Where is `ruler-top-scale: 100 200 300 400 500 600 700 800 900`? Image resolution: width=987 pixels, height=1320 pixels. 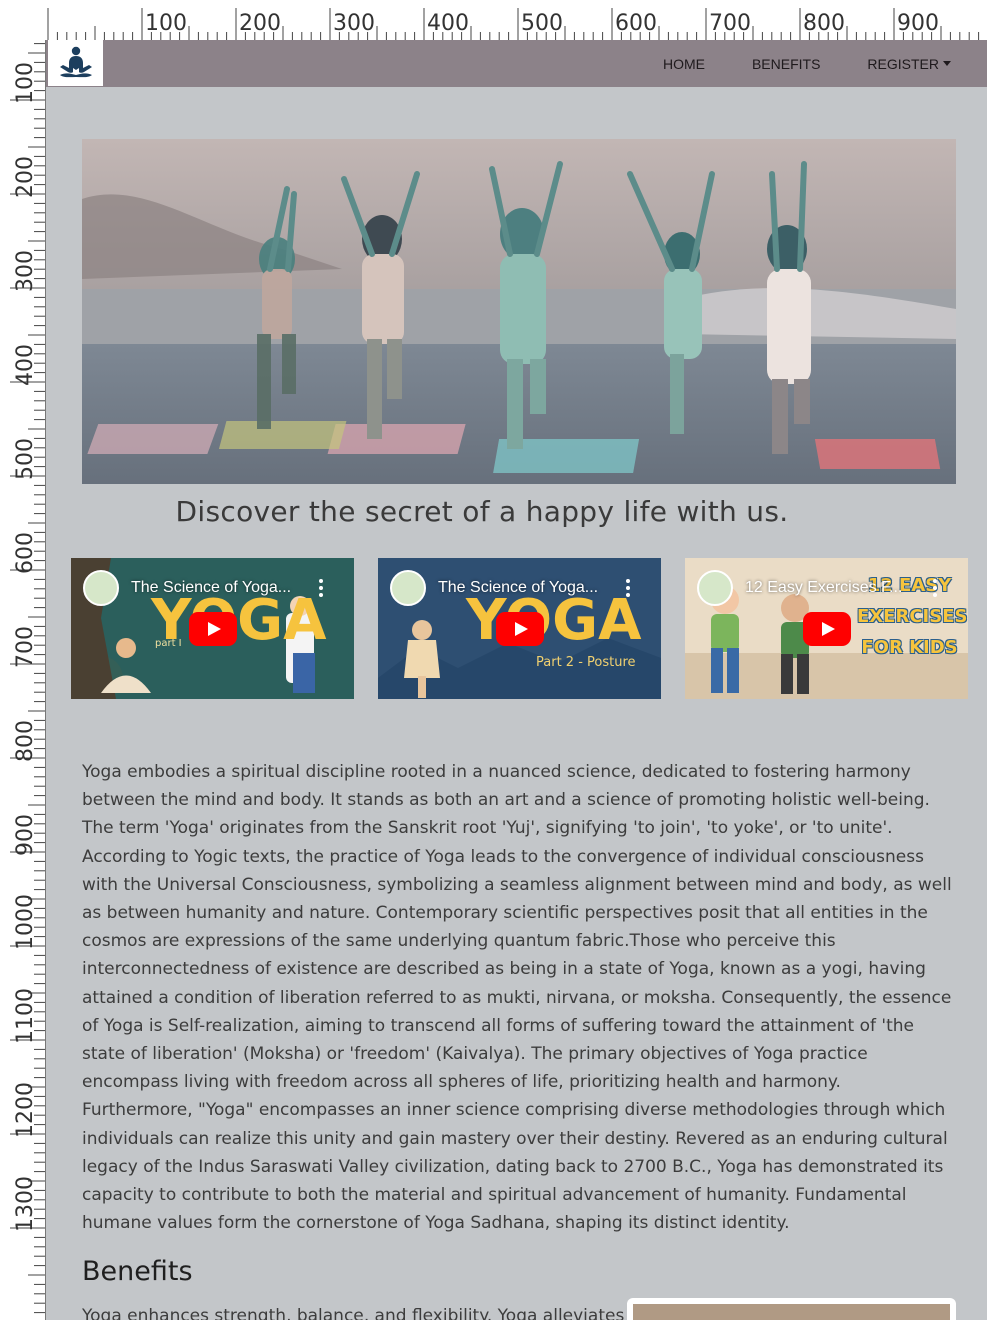
ruler-top-scale: 100 200 300 400 500 600 700 800 900 is located at coordinates (513, 24).